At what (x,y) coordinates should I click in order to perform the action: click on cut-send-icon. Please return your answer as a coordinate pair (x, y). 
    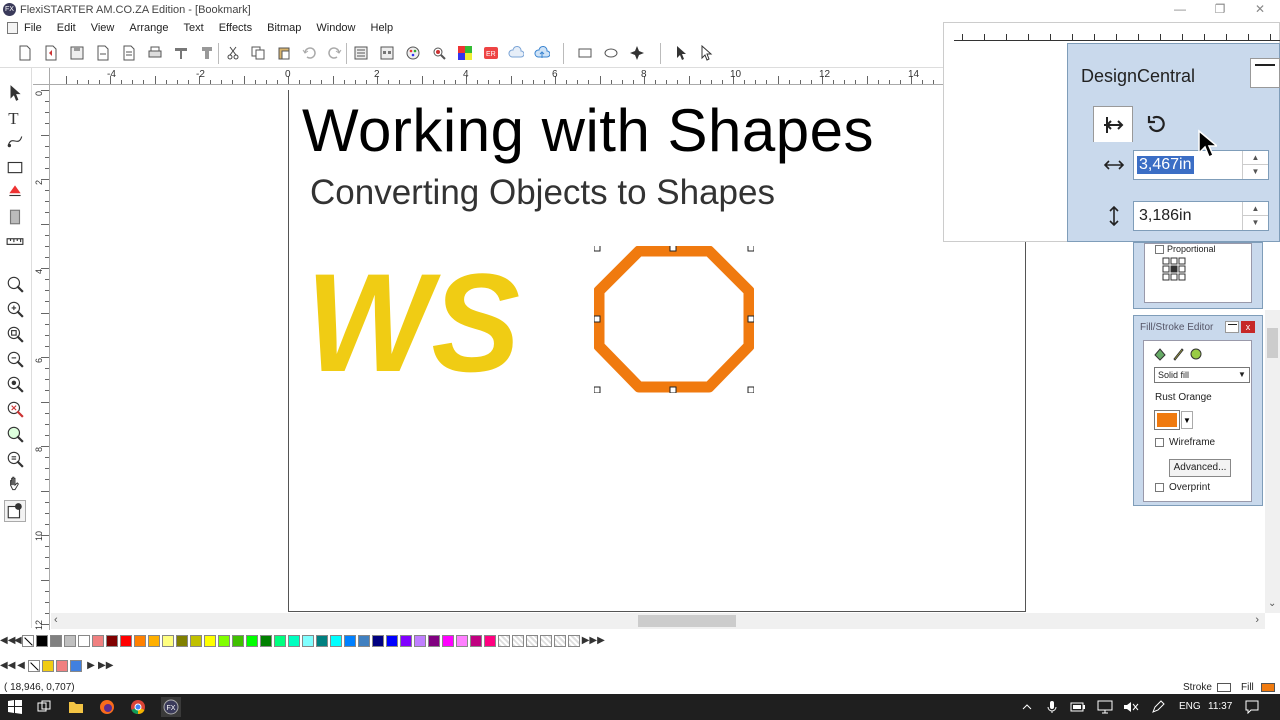
    Looking at the image, I should click on (181, 53).